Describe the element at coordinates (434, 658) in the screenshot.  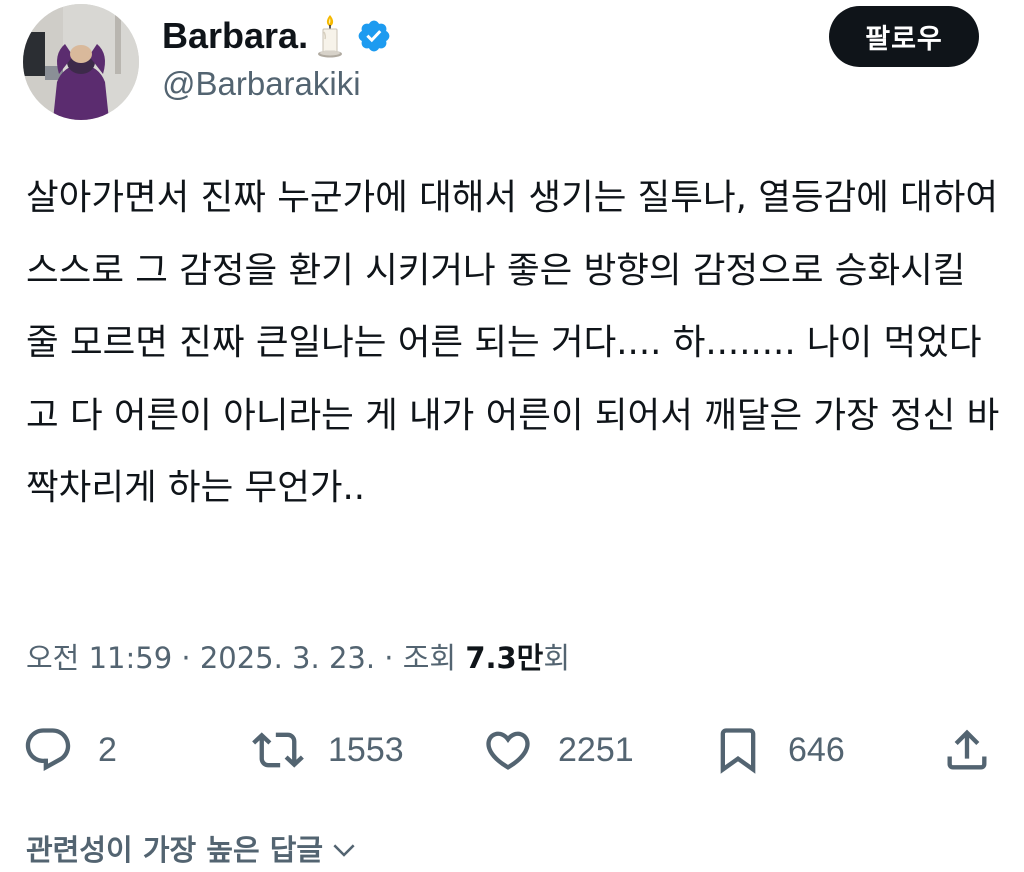
I see `views-label: 조회` at that location.